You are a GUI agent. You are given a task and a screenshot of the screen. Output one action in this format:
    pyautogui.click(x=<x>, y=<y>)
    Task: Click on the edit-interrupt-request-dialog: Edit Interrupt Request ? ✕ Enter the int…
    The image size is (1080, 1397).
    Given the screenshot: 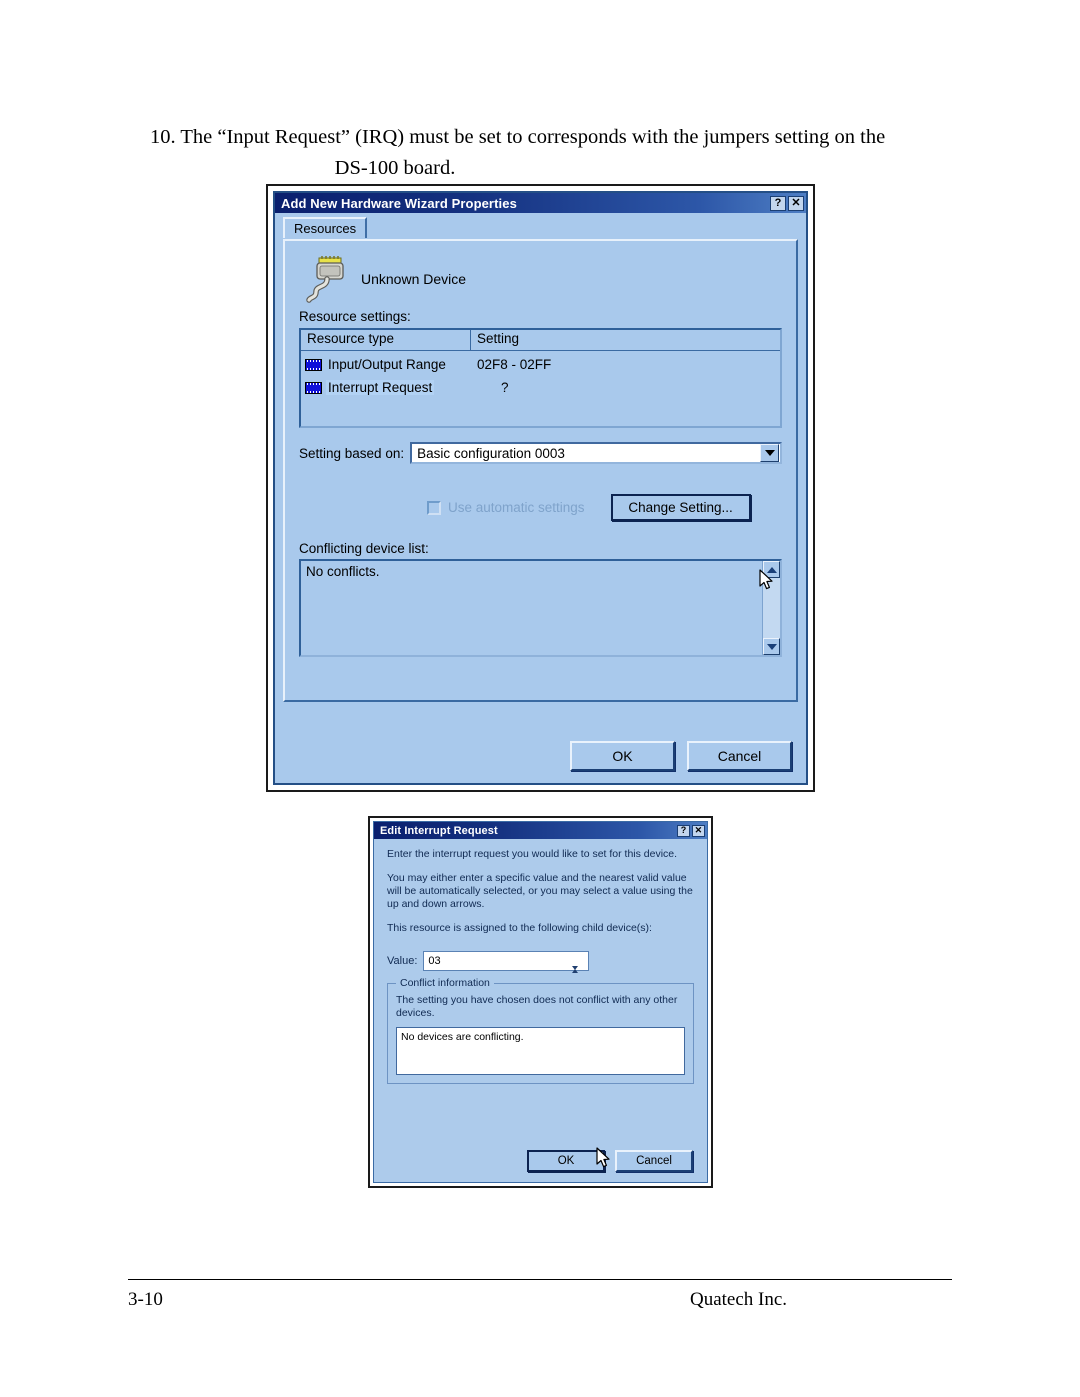 What is the action you would take?
    pyautogui.click(x=540, y=1002)
    